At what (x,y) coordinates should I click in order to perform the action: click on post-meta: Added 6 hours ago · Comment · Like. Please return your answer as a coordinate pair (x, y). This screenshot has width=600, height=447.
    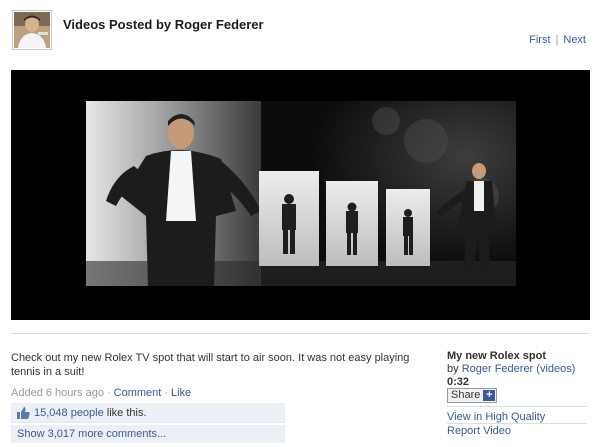
    Looking at the image, I should click on (101, 393).